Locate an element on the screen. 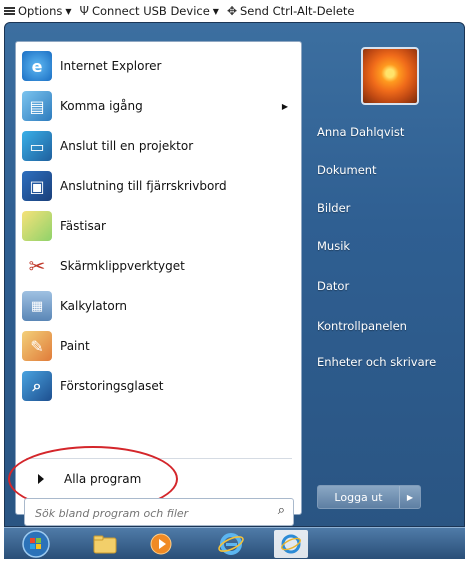 This screenshot has height=563, width=469. right-item-control-panel: Kontrollpanelen is located at coordinates (362, 329).